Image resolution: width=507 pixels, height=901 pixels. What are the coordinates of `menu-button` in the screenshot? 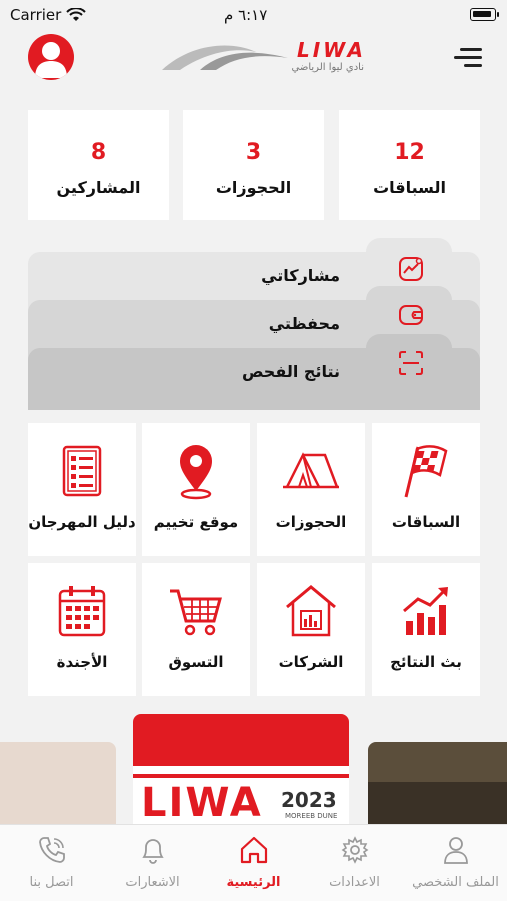 It's located at (467, 58).